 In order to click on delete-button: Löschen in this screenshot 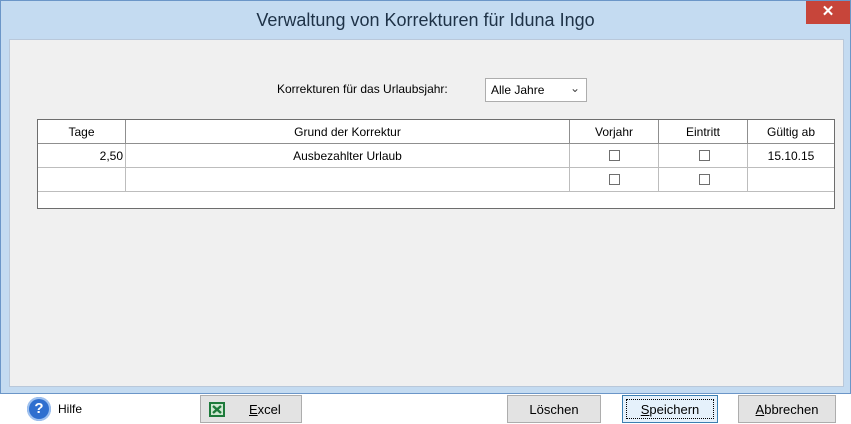, I will do `click(554, 409)`.